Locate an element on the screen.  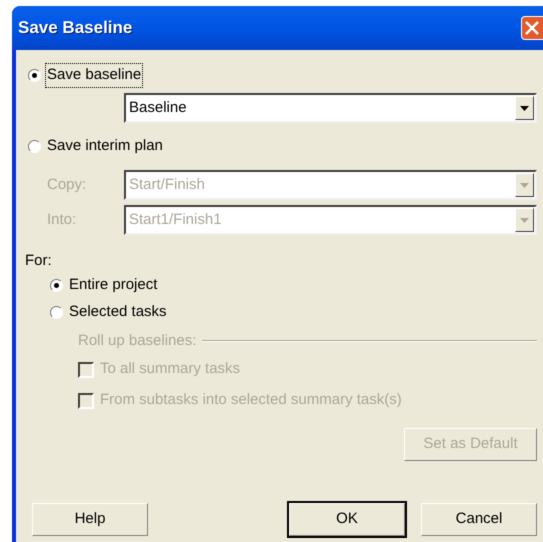
close-button is located at coordinates (532, 28).